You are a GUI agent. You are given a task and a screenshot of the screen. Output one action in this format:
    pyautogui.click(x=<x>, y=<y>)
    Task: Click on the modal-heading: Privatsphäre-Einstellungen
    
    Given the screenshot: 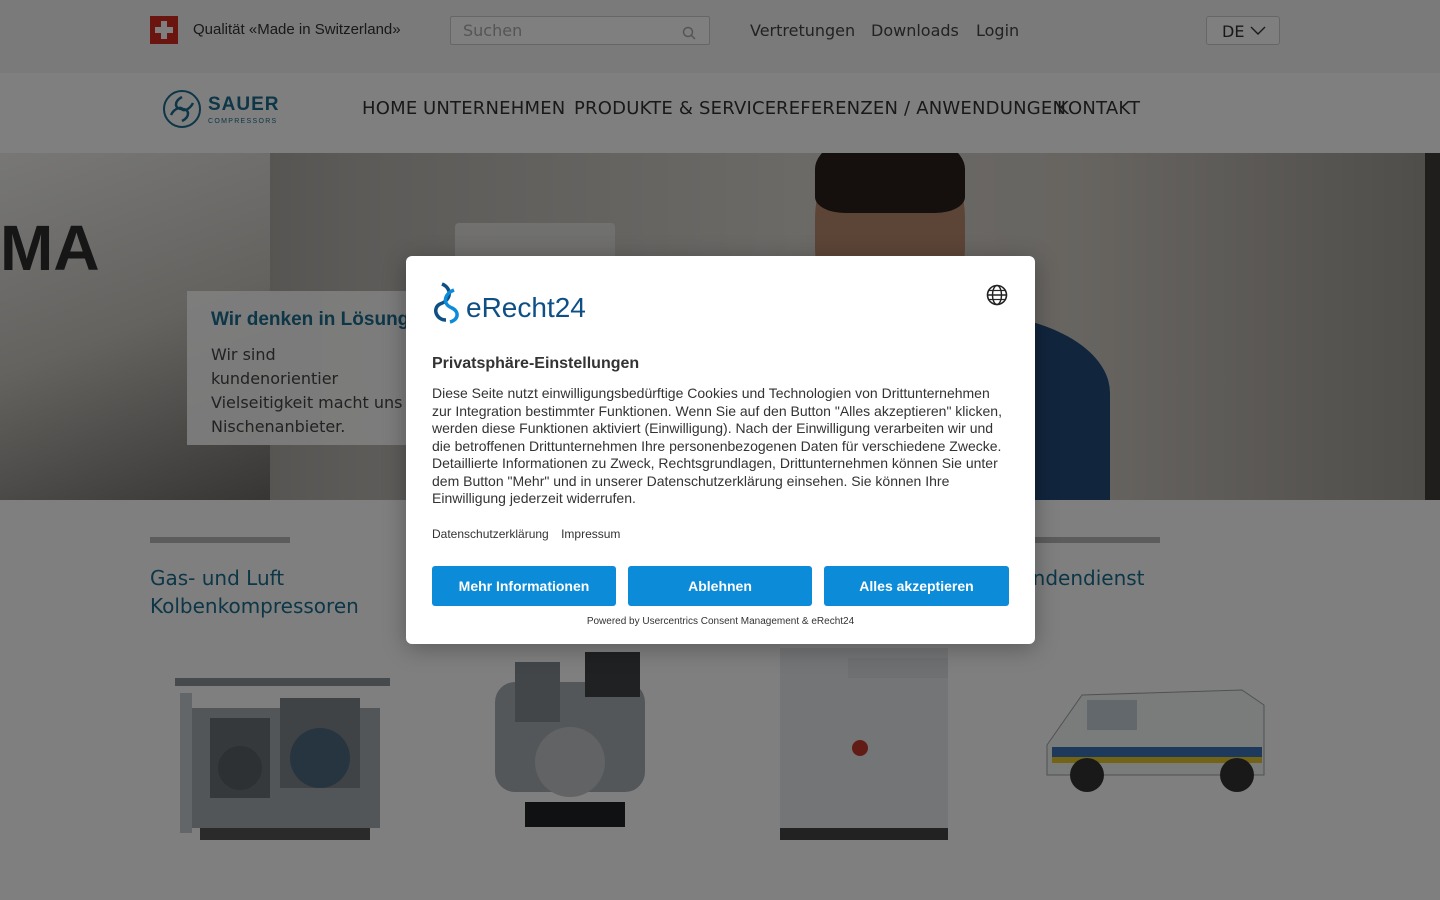 What is the action you would take?
    pyautogui.click(x=536, y=363)
    